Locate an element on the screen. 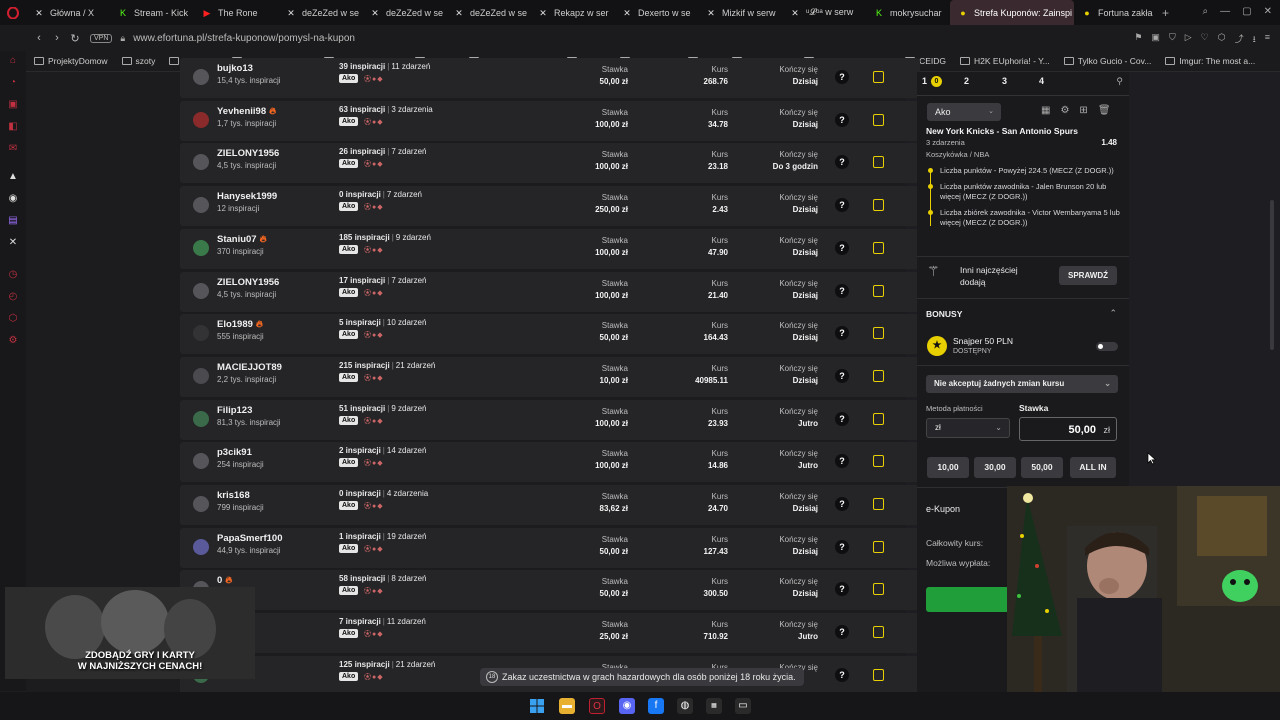  page-scrollbar is located at coordinates (1272, 275).